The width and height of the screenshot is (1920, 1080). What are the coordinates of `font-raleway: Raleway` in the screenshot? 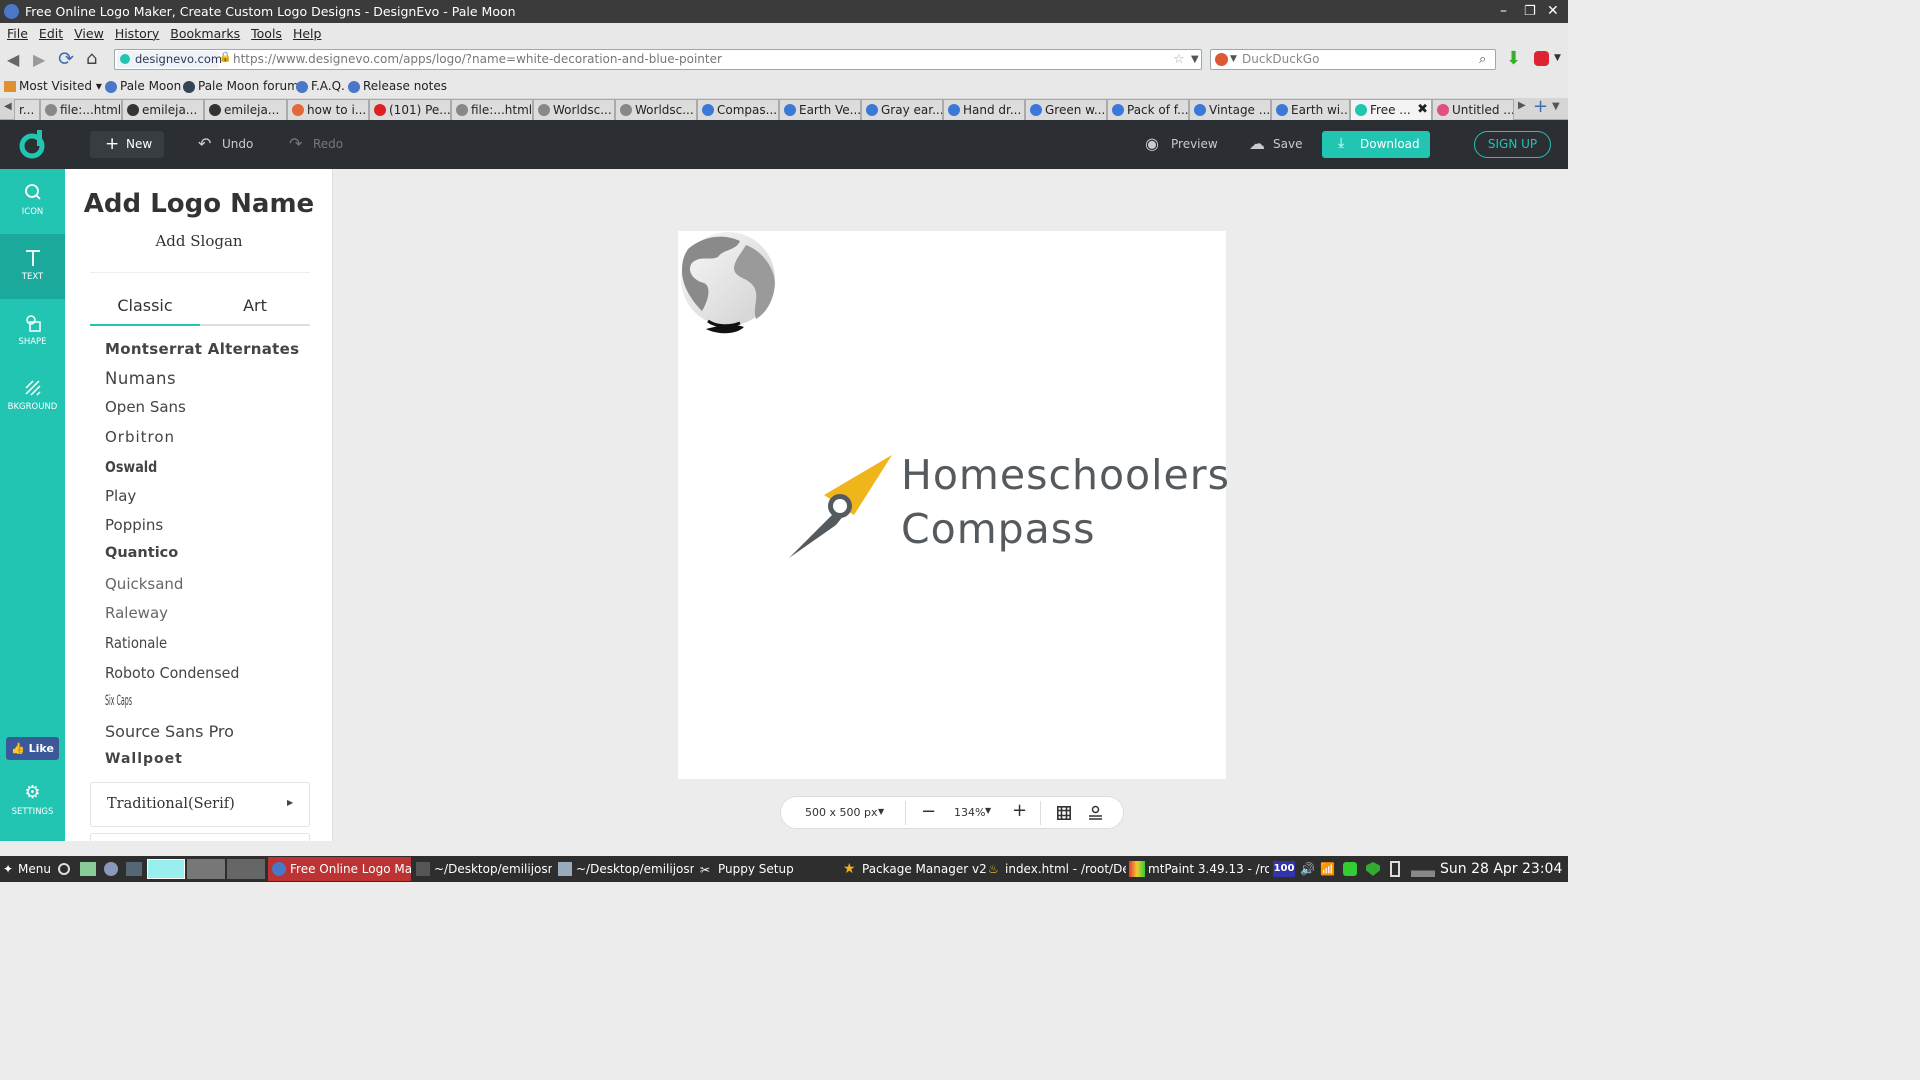 It's located at (136, 613).